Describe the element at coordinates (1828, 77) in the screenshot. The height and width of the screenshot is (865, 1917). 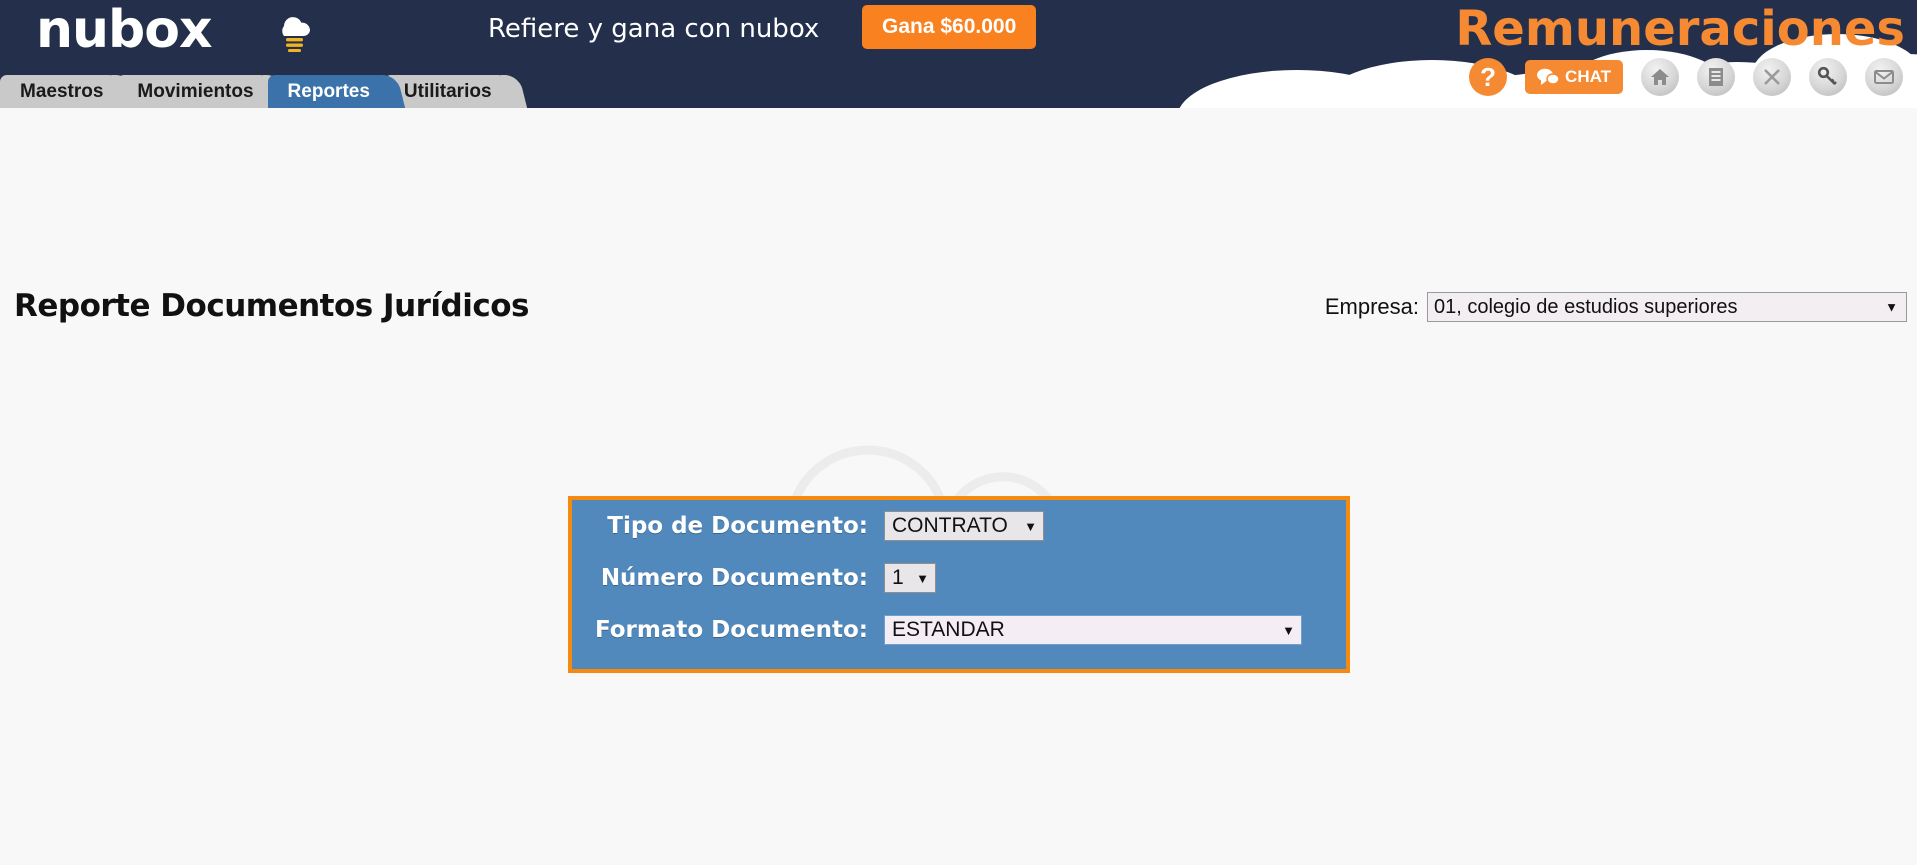
I see `key-icon` at that location.